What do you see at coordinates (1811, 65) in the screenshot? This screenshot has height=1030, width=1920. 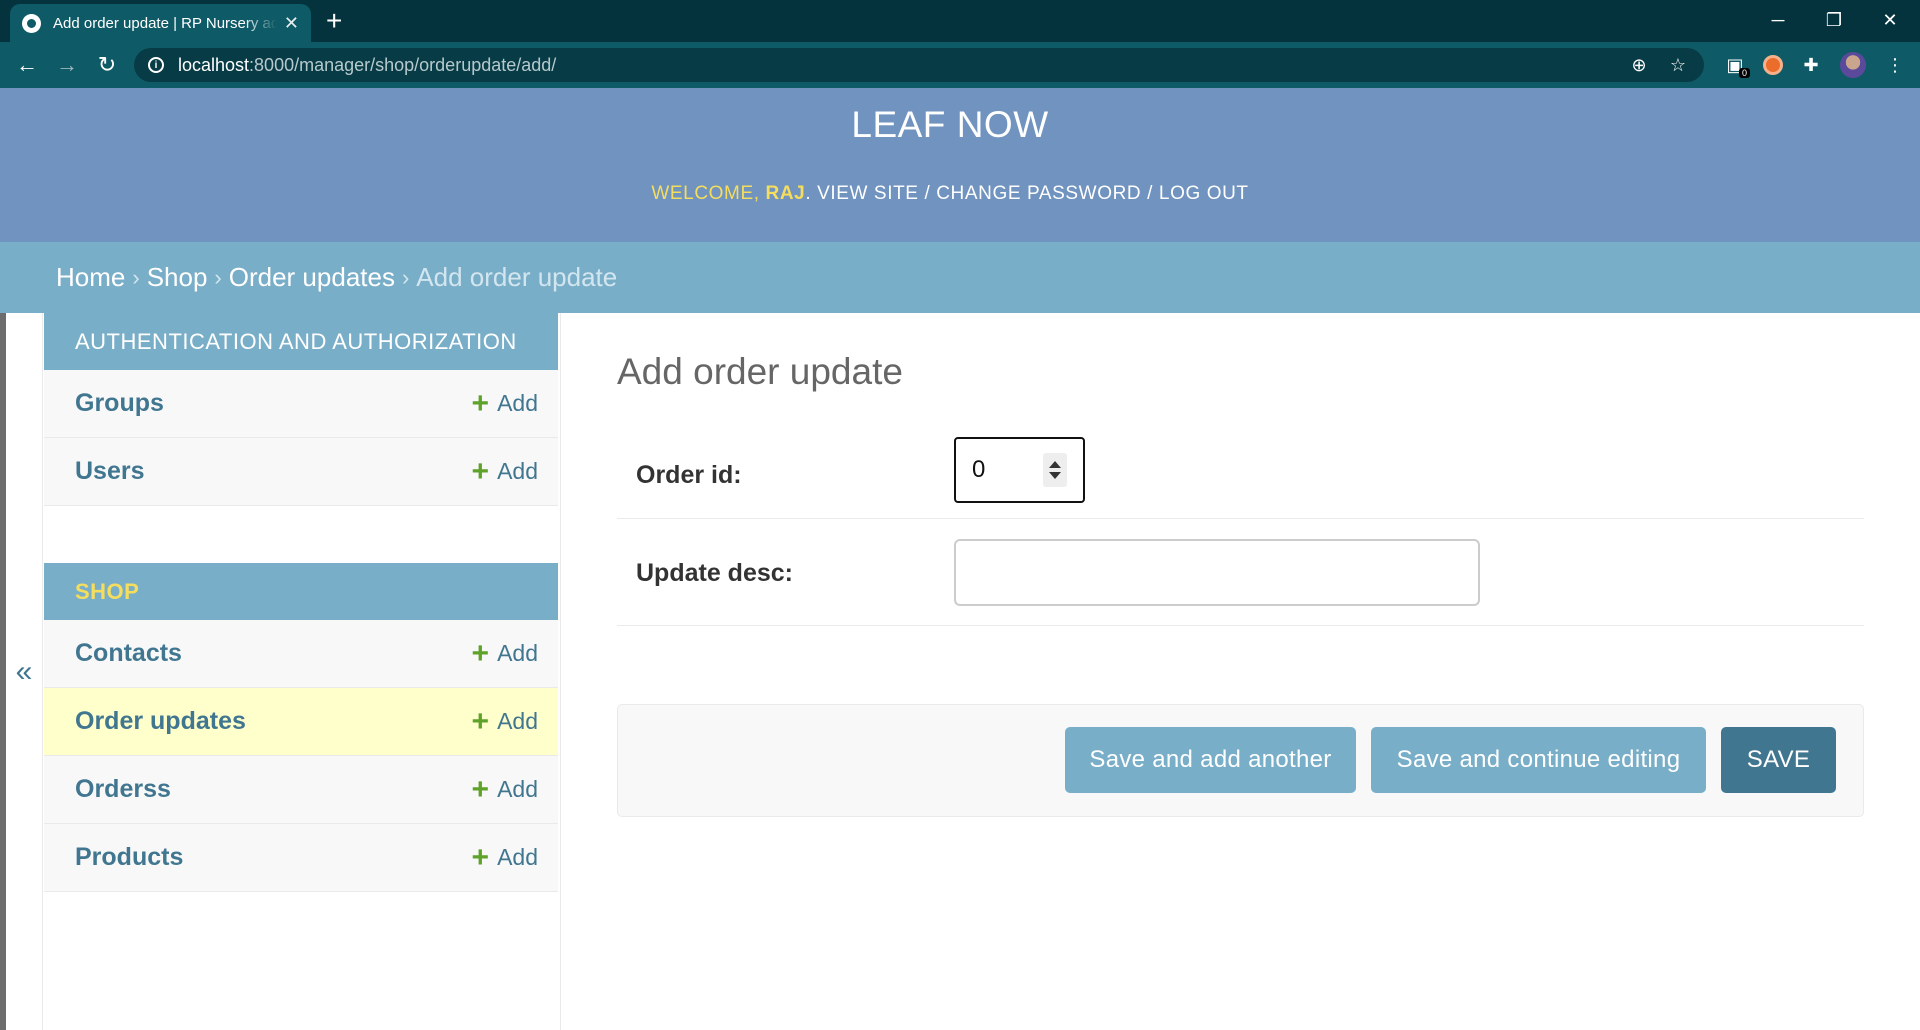 I see `puzzle-icon: ✚` at bounding box center [1811, 65].